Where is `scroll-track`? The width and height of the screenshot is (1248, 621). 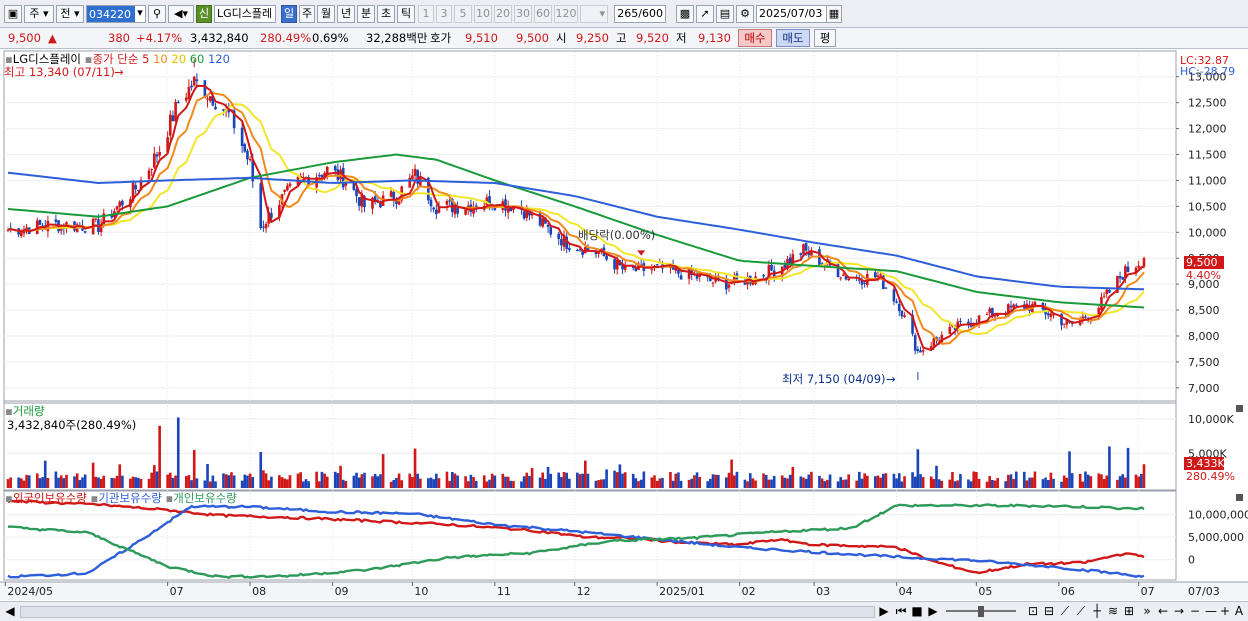
scroll-track is located at coordinates (447, 612).